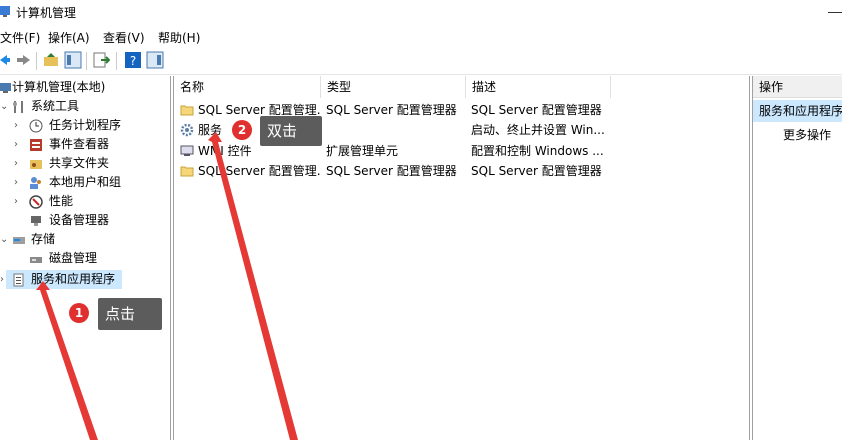 The height and width of the screenshot is (440, 842). What do you see at coordinates (79, 313) in the screenshot?
I see `step-1-badge: 1` at bounding box center [79, 313].